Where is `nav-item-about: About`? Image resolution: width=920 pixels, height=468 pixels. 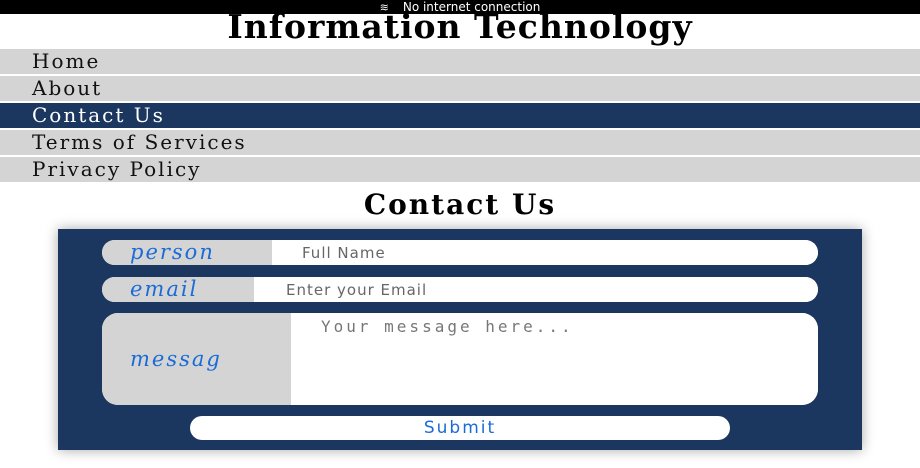 nav-item-about: About is located at coordinates (460, 89).